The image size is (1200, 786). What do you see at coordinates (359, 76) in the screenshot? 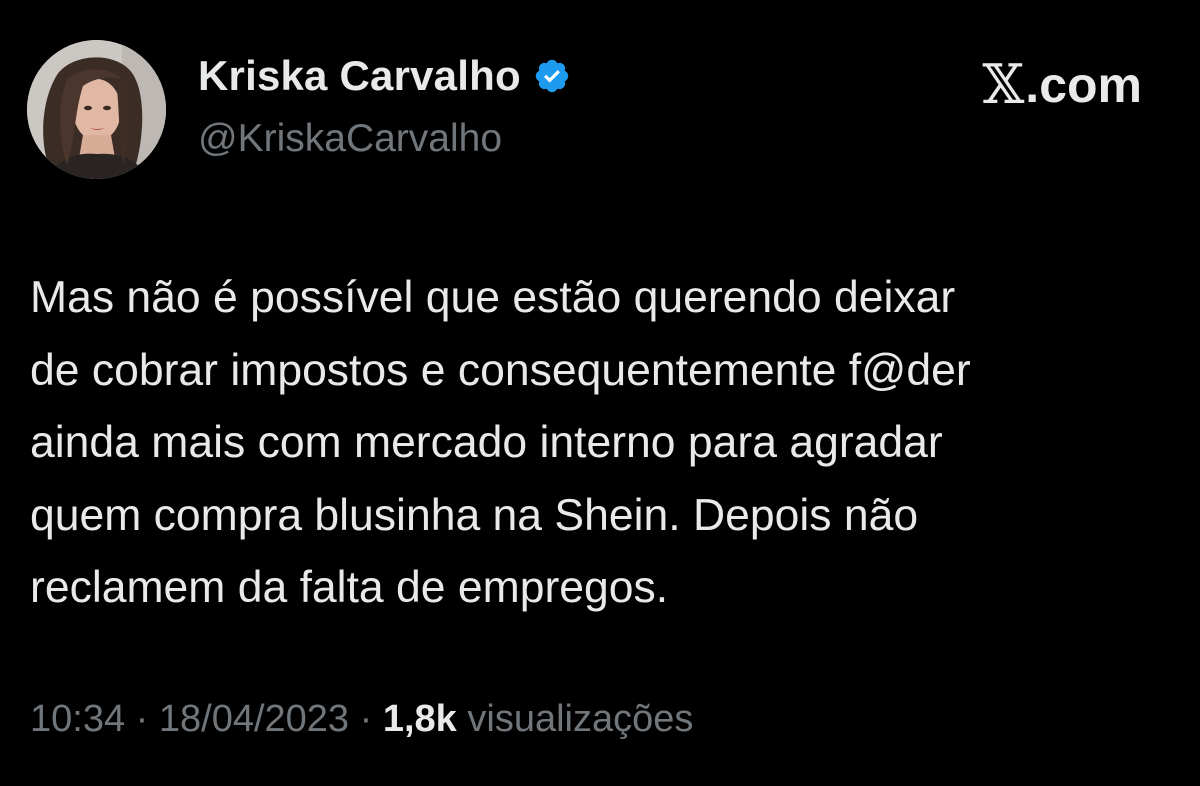
I see `author-name: Kriska Carvalho` at bounding box center [359, 76].